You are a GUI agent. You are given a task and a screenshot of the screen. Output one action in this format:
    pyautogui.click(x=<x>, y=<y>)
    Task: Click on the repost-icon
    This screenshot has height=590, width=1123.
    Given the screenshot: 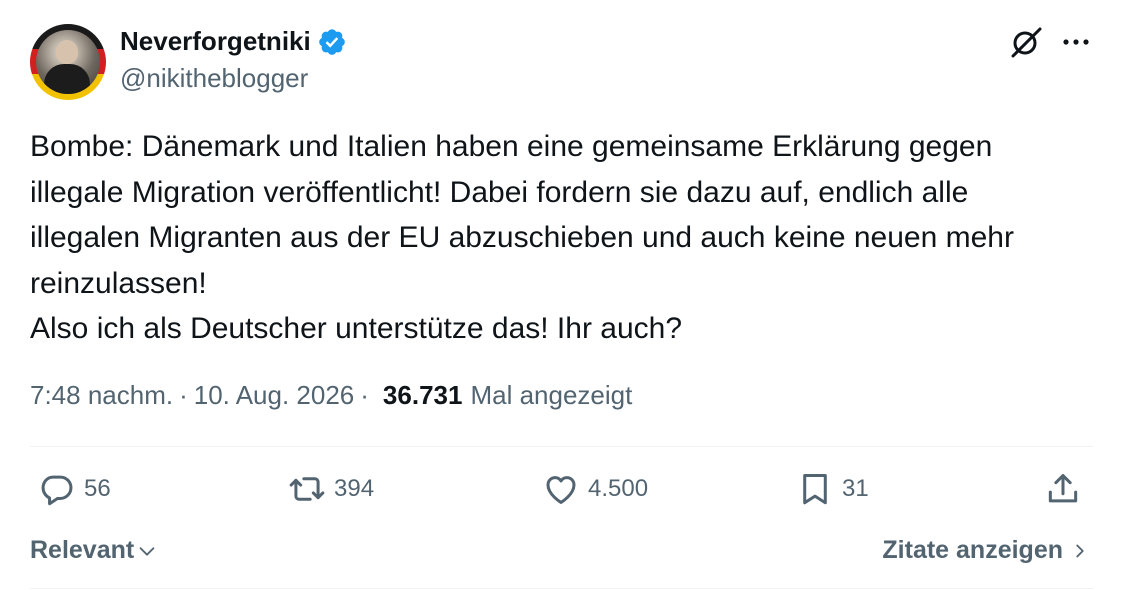 What is the action you would take?
    pyautogui.click(x=307, y=489)
    